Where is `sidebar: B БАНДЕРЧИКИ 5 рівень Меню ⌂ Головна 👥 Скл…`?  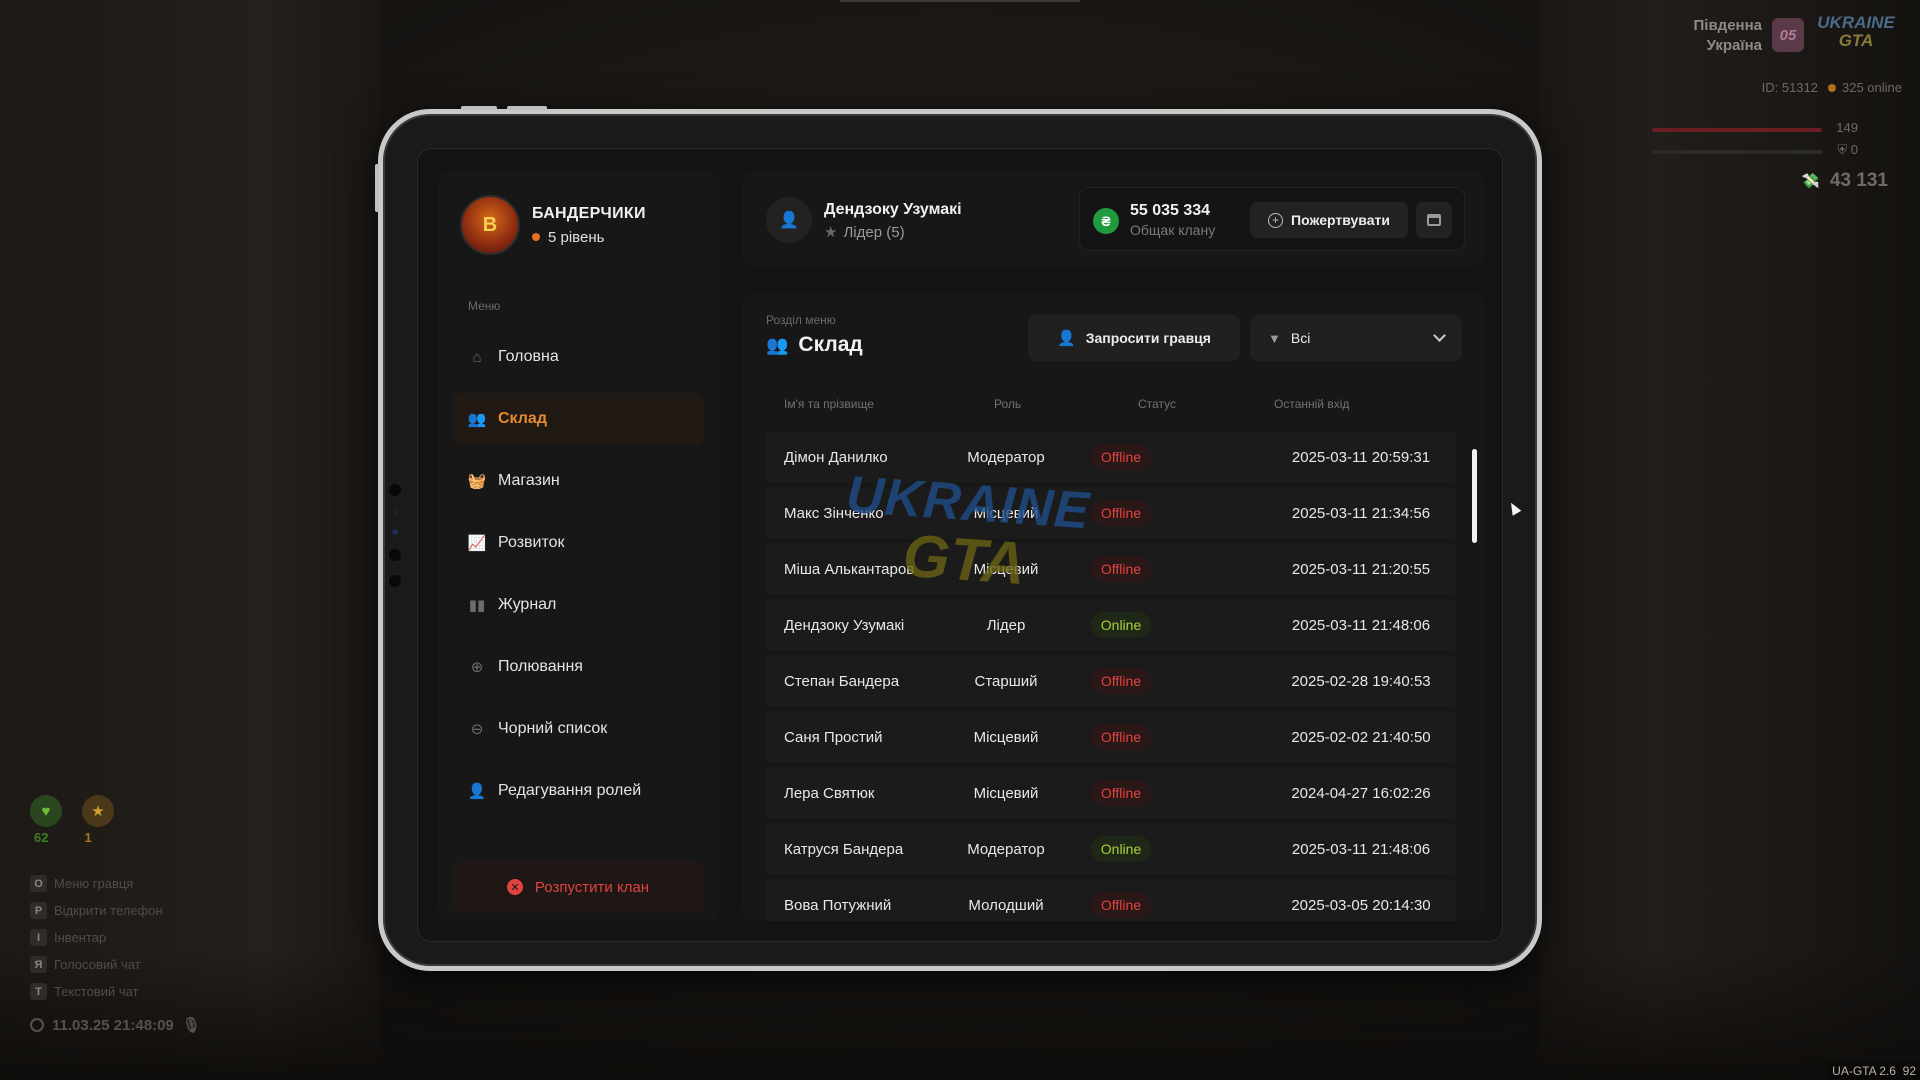
sidebar: B БАНДЕРЧИКИ 5 рівень Меню ⌂ Головна 👥 Скл… is located at coordinates (579, 546).